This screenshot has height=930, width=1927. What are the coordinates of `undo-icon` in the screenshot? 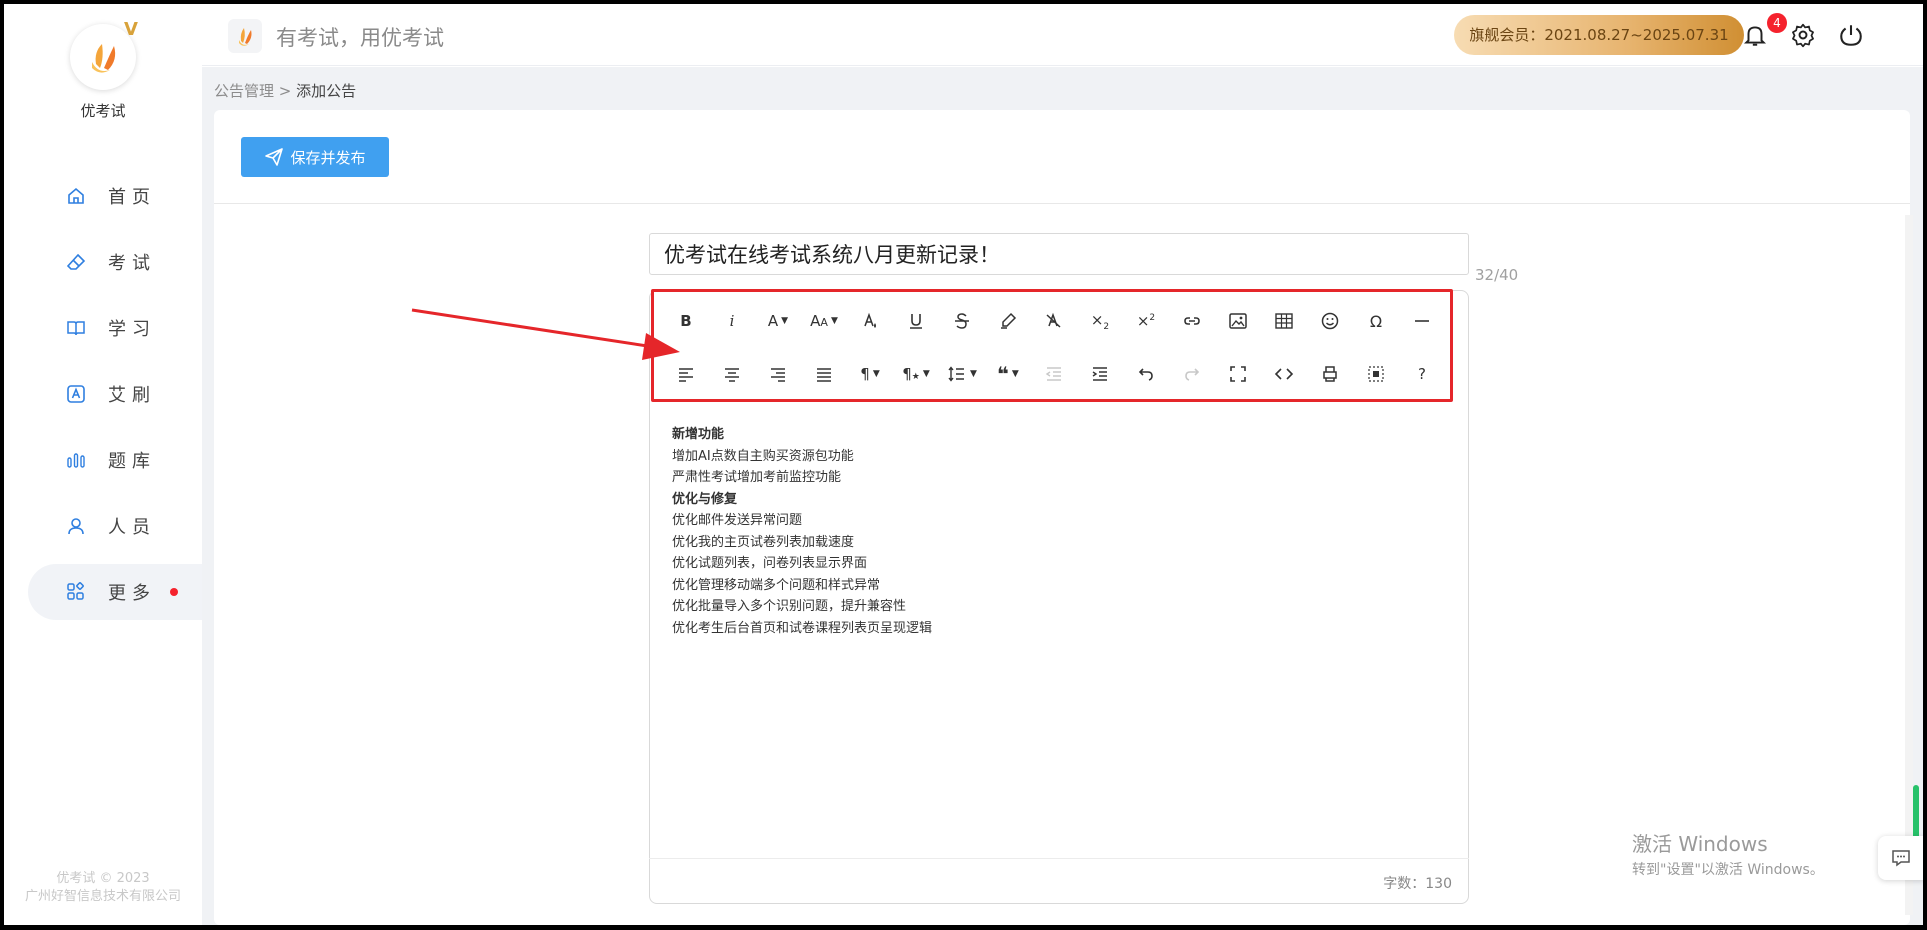 It's located at (1145, 374).